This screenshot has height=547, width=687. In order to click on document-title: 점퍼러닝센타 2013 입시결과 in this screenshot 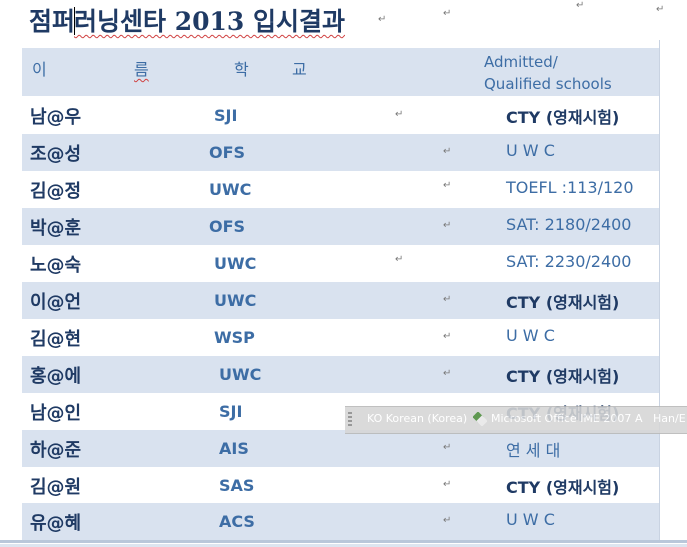, I will do `click(187, 20)`.